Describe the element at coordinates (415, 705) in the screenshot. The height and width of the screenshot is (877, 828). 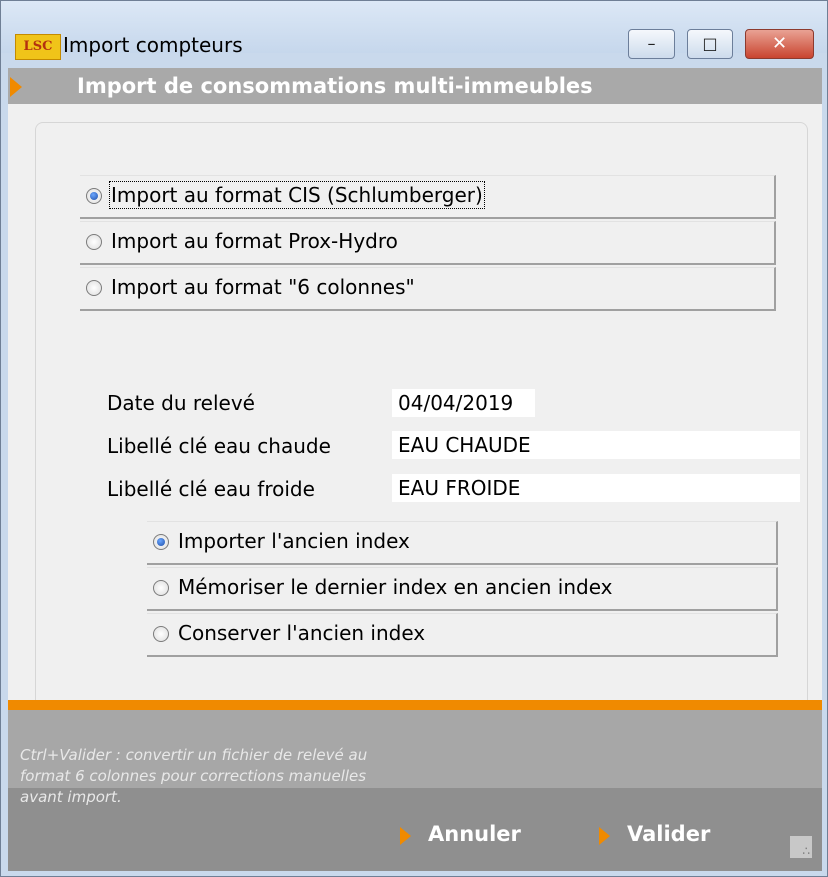
I see `footer-accent-line` at that location.